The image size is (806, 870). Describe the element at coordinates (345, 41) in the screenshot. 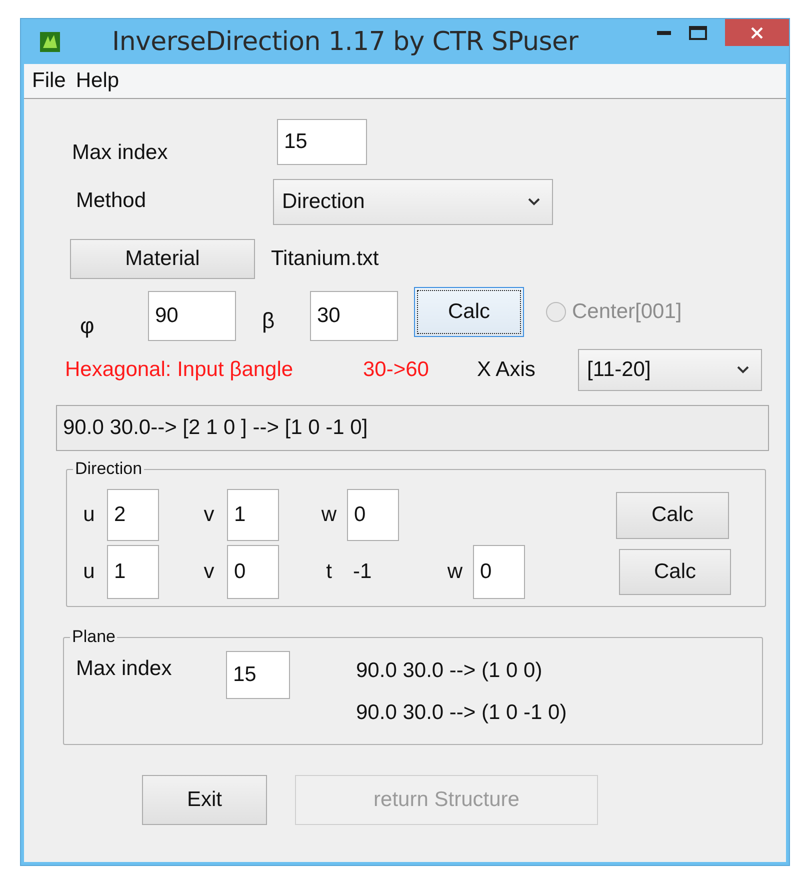

I see `window-title: InverseDirection 1.17 by CTR SPuser` at that location.